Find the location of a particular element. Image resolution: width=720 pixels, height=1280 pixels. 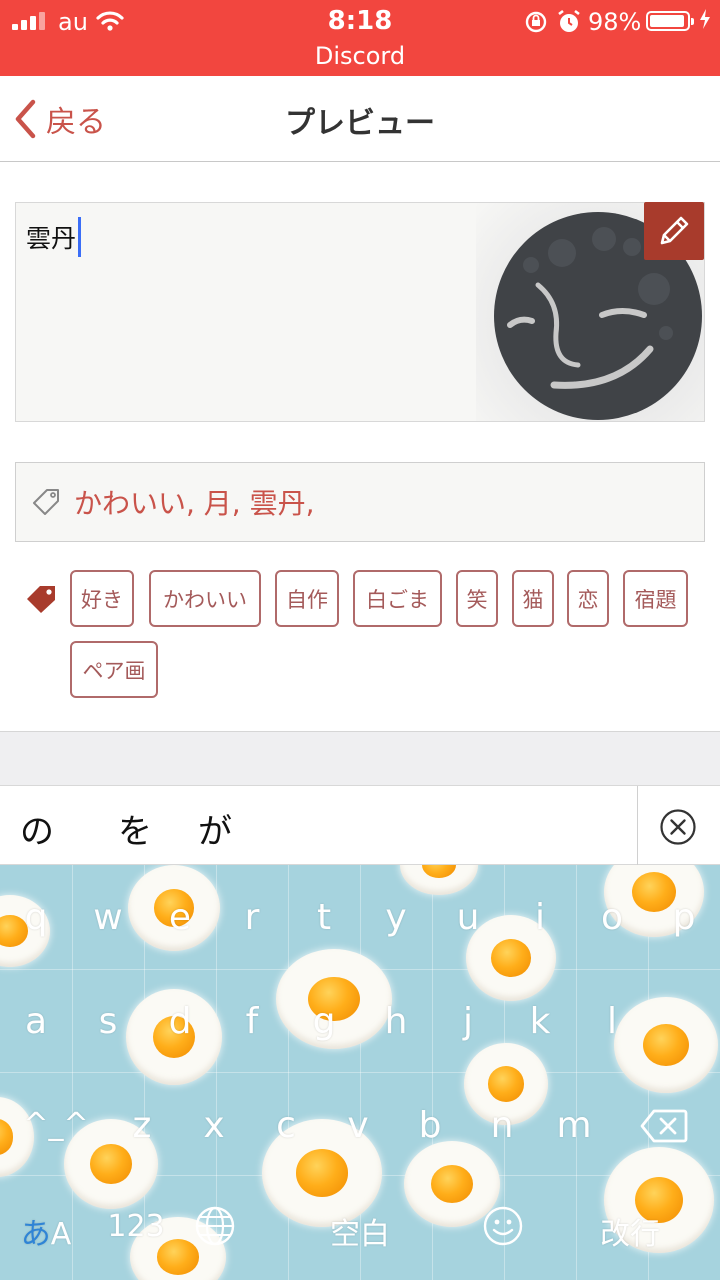

caption-text-field: 雲丹 is located at coordinates (54, 237).